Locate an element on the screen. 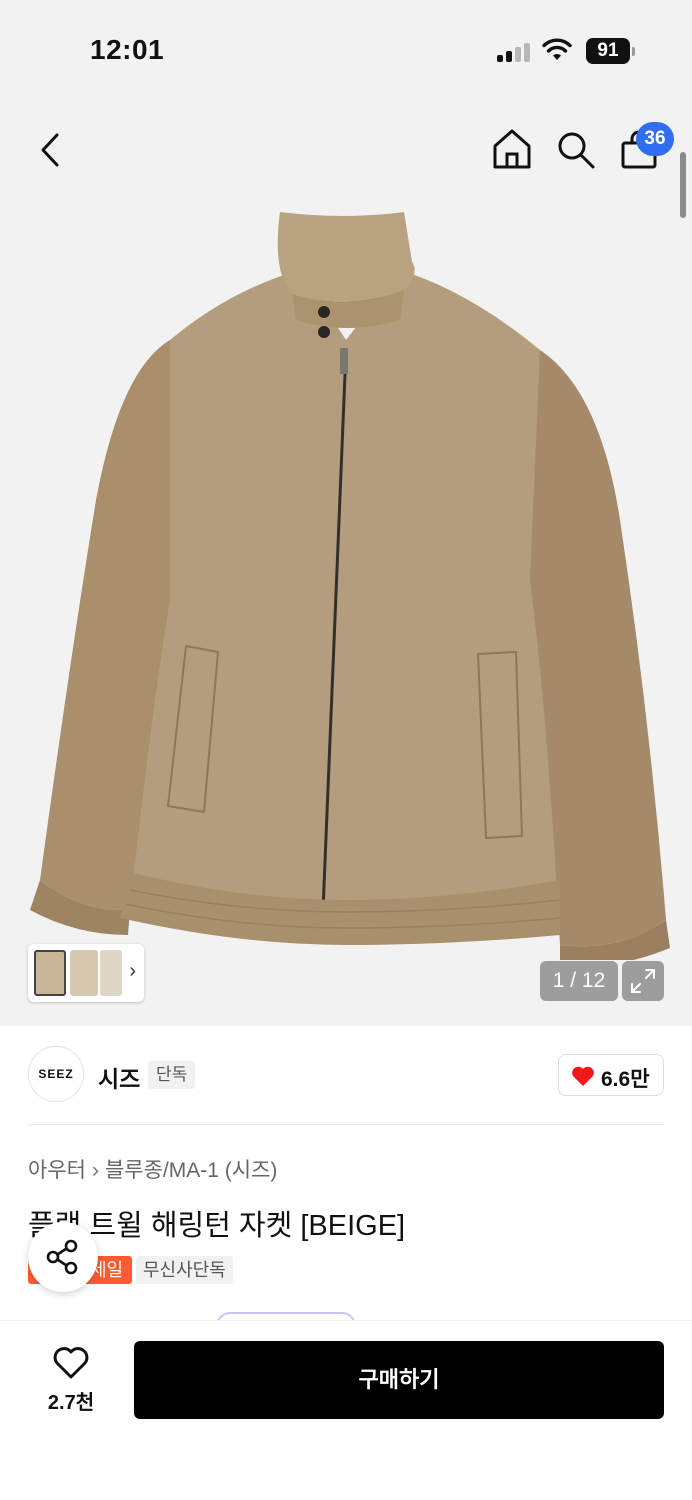 This screenshot has width=692, height=1500. signal-icon is located at coordinates (515, 52).